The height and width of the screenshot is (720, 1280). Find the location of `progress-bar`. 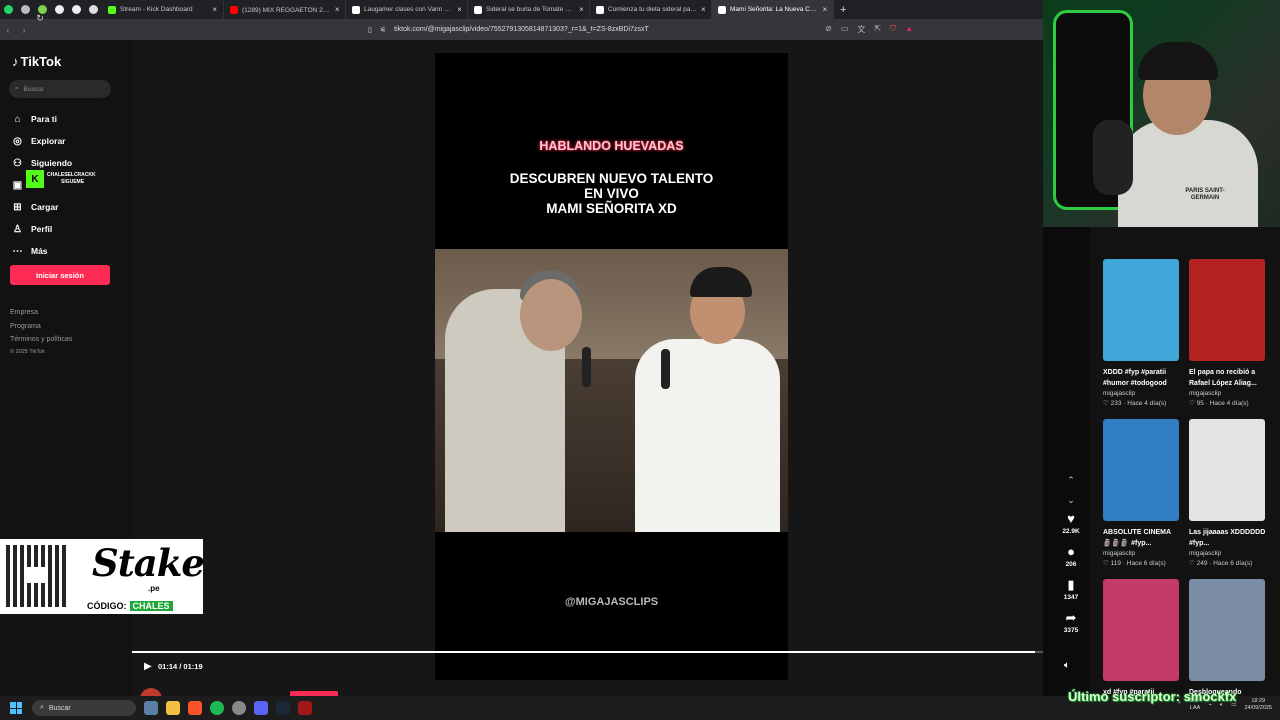

progress-bar is located at coordinates (587, 652).